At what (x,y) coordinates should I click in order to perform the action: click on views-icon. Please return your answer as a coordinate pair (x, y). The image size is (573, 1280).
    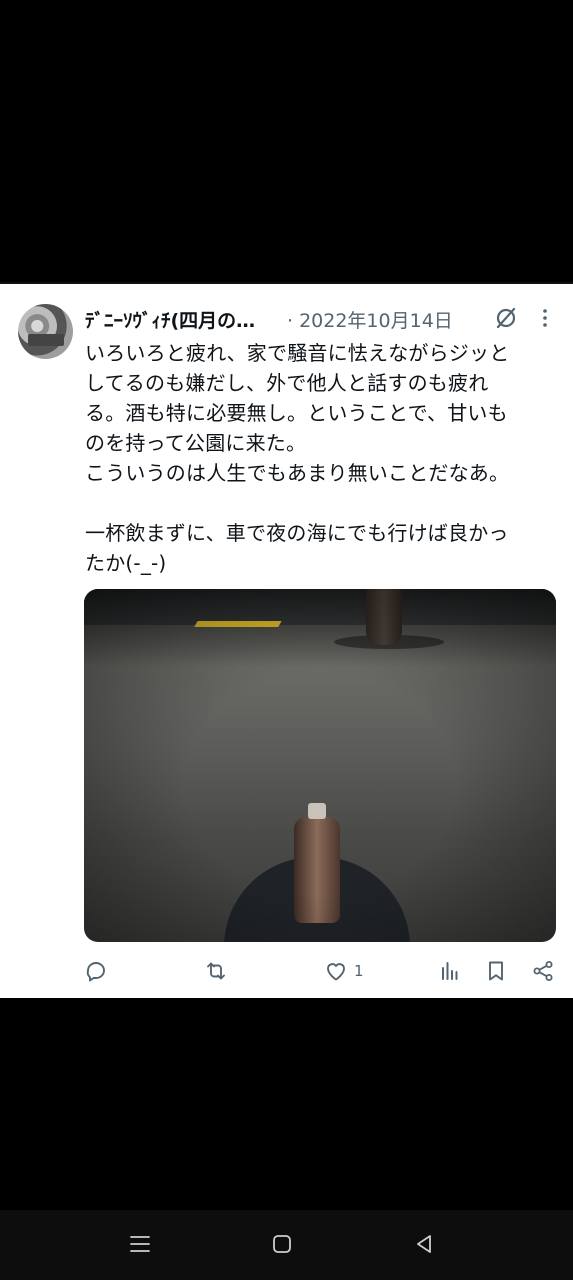
    Looking at the image, I should click on (450, 971).